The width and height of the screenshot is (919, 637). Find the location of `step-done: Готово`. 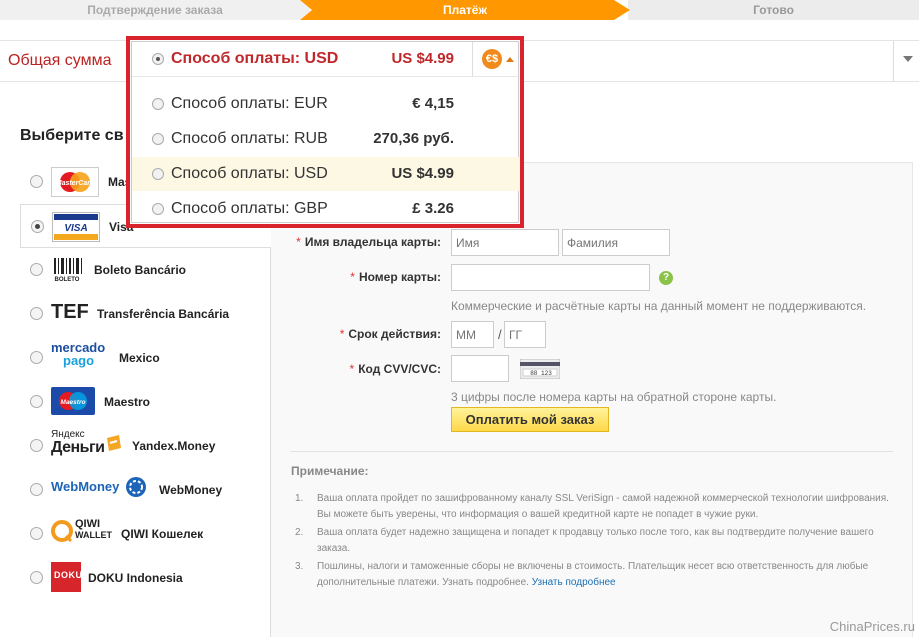

step-done: Готово is located at coordinates (773, 10).